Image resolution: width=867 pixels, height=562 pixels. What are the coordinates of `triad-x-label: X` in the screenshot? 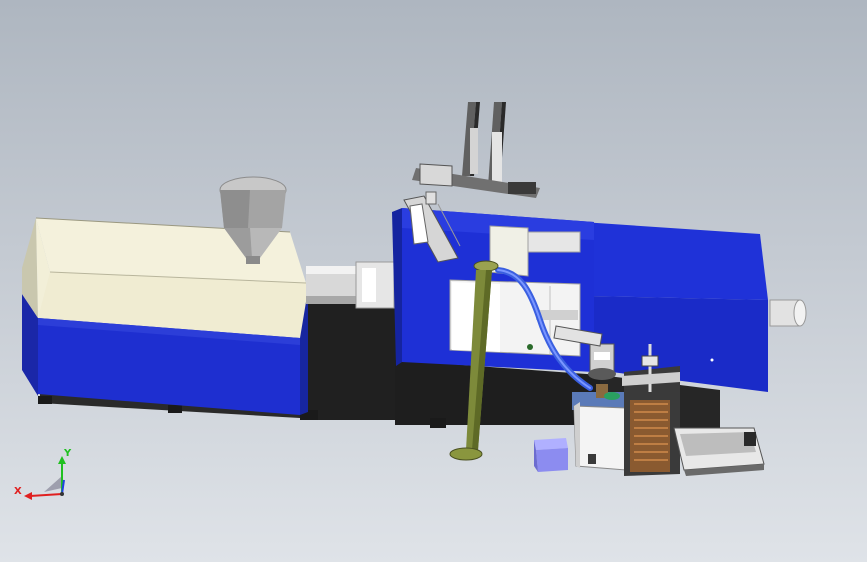 It's located at (18, 491).